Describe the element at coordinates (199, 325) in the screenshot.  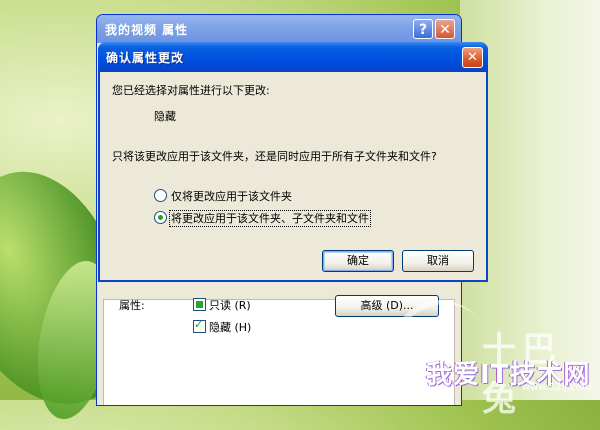
I see `hidden-checkbox` at that location.